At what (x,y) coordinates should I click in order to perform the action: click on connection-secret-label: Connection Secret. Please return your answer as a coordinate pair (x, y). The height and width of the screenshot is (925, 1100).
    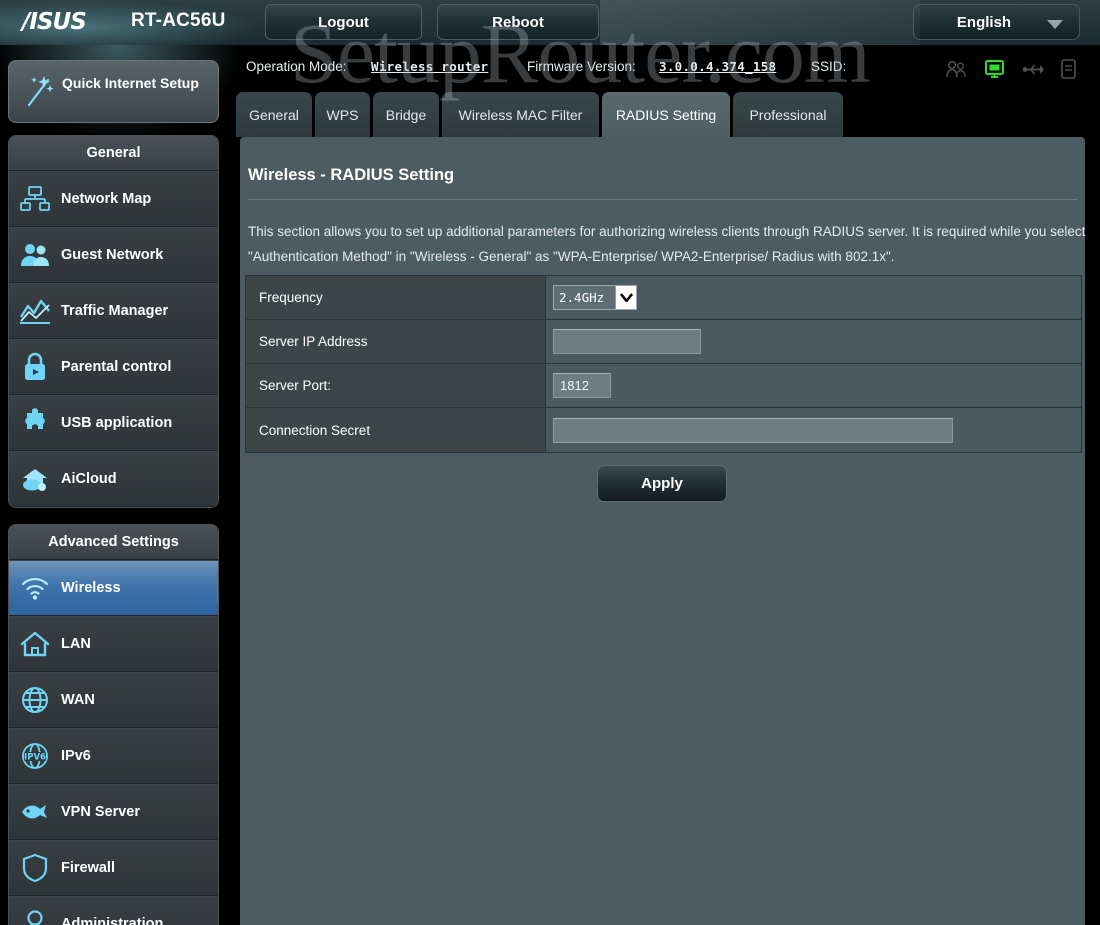
    Looking at the image, I should click on (396, 430).